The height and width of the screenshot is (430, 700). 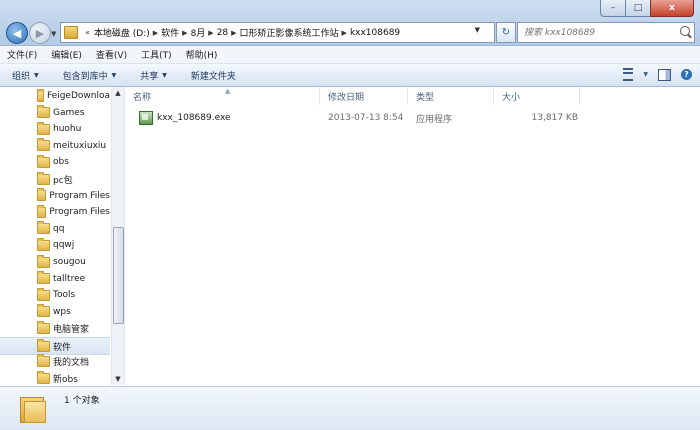 I want to click on nav-folder-item: talltree, so click(x=55, y=279).